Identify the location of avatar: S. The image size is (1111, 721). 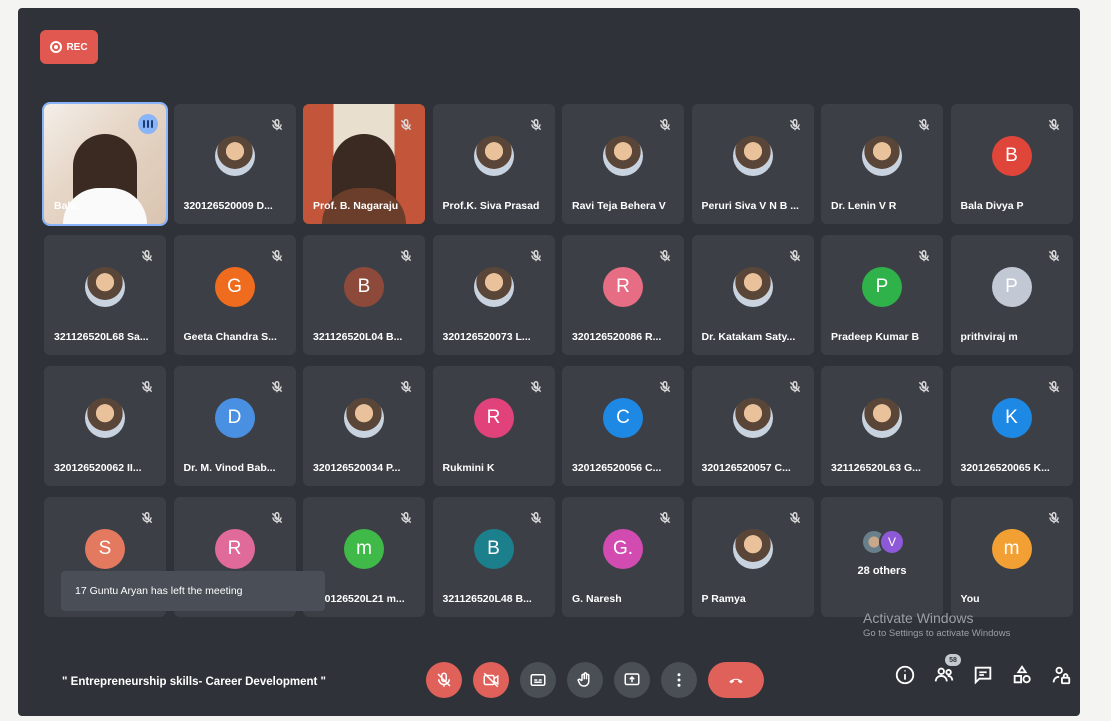
(105, 549).